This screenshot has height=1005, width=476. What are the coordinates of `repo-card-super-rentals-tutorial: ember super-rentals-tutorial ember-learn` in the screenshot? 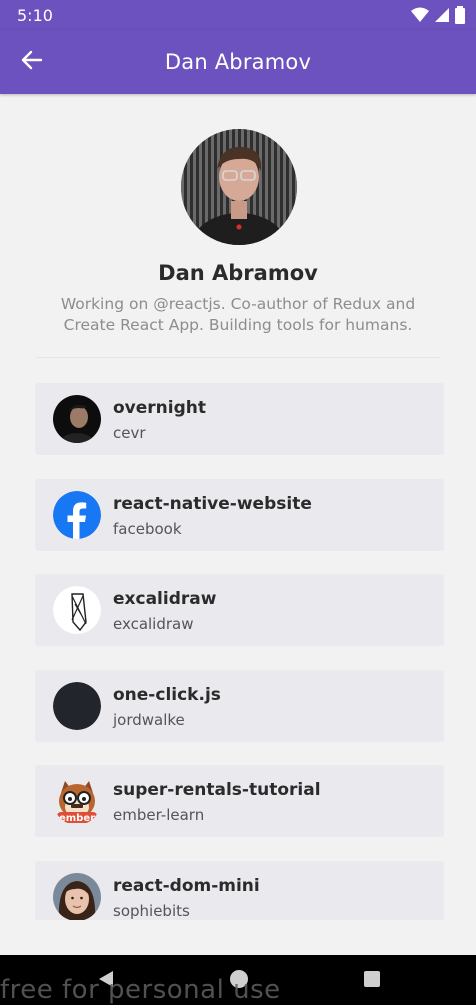 It's located at (239, 801).